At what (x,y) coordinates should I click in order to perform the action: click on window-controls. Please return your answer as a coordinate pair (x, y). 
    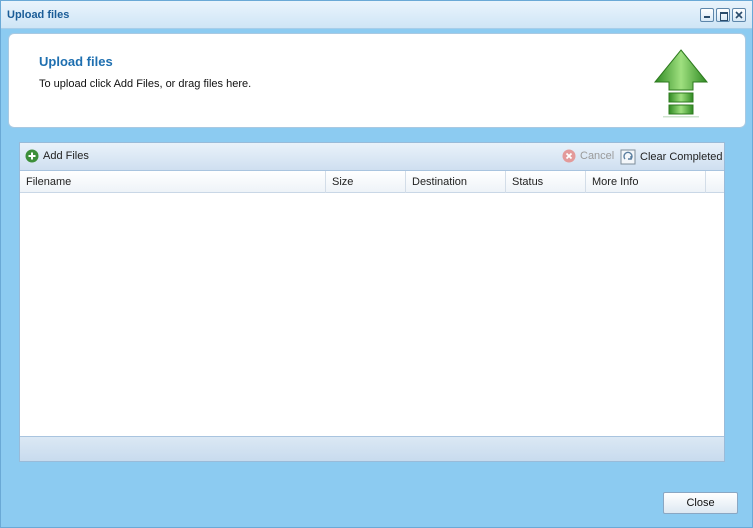
    Looking at the image, I should click on (723, 15).